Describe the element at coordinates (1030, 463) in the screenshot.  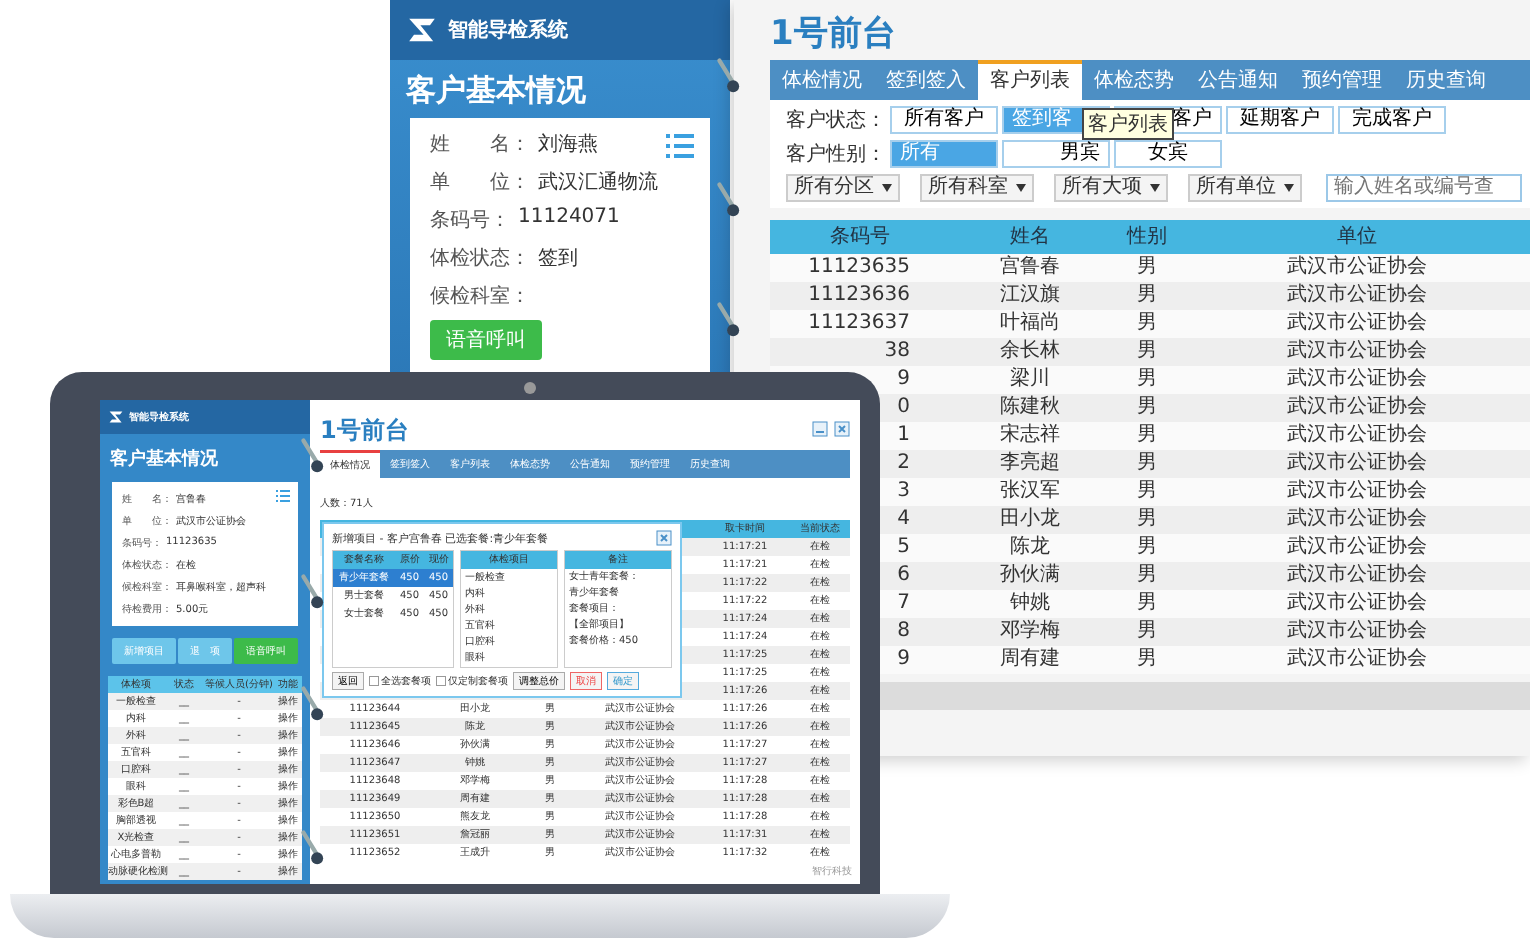
I see `table-cell: 李亮超` at that location.